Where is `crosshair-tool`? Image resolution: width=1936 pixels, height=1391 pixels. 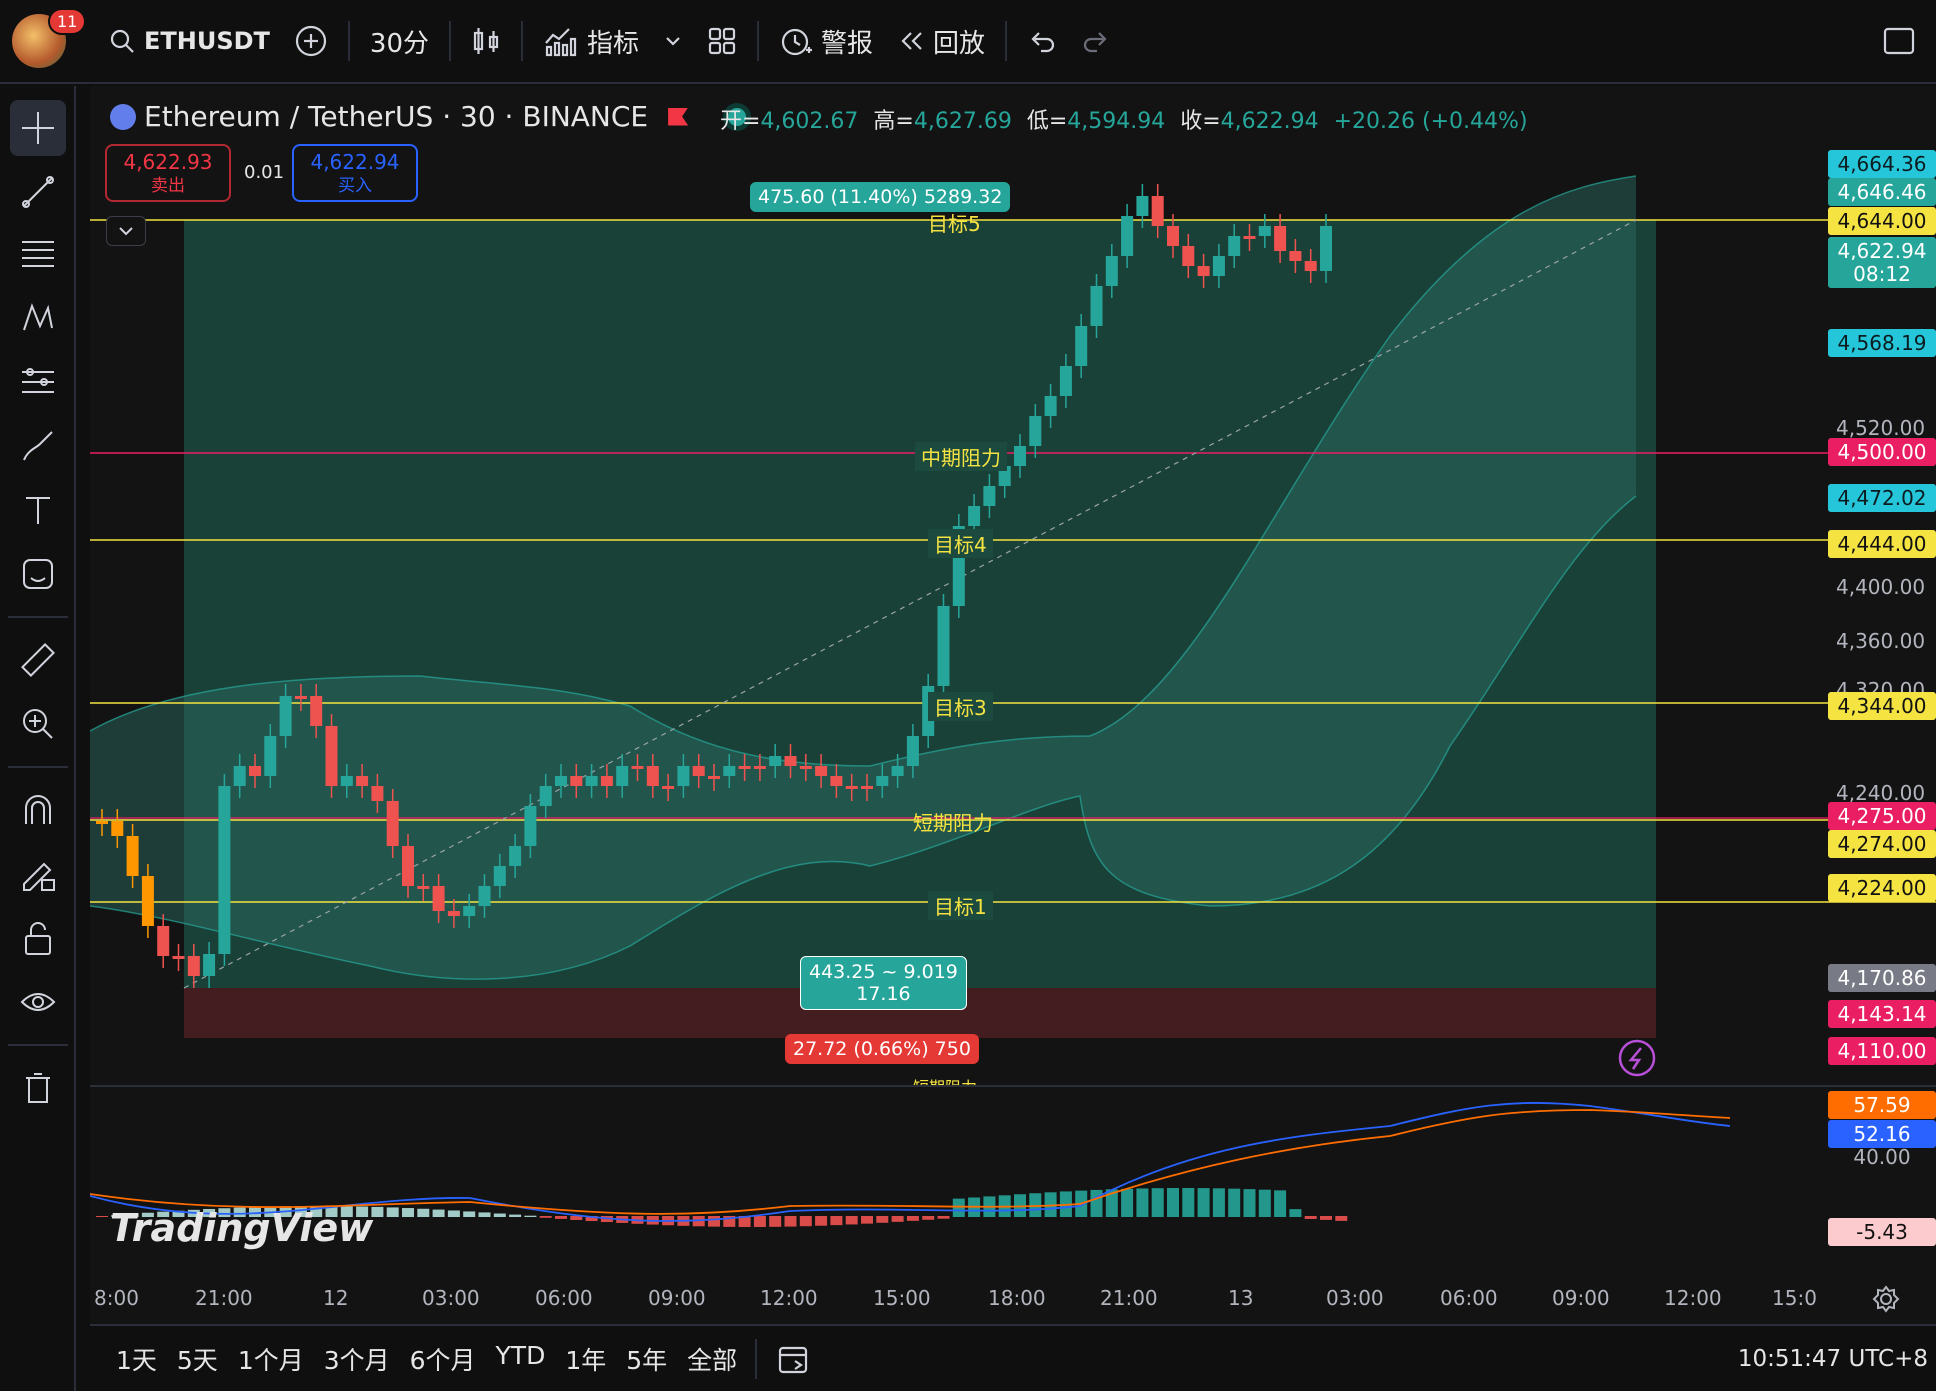 crosshair-tool is located at coordinates (38, 128).